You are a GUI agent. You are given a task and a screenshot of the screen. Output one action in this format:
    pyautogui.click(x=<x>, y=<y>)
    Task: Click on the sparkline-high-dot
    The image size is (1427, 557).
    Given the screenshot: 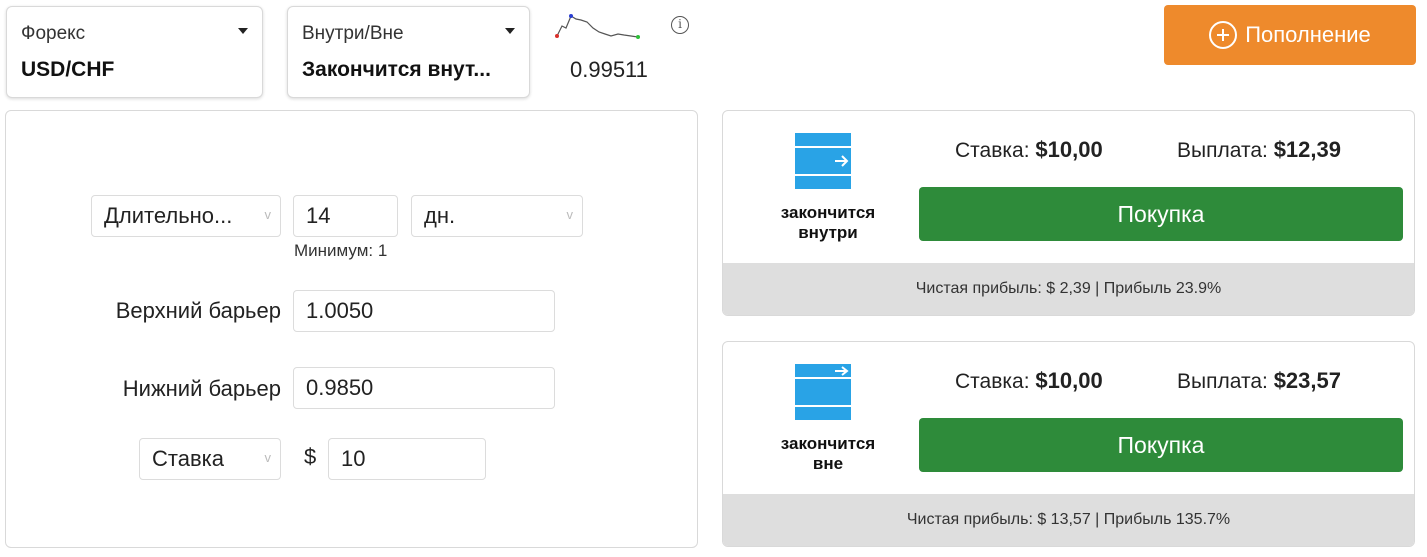 What is the action you would take?
    pyautogui.click(x=571, y=16)
    